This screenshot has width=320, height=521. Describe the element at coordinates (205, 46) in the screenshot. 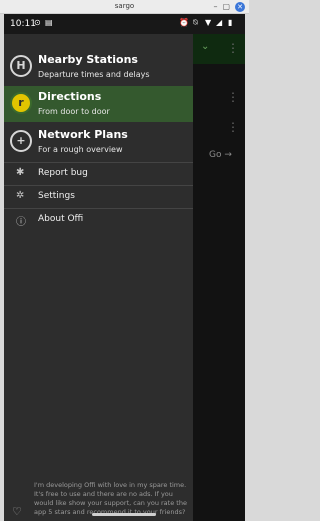

I see `chevron-down-icon: ⌄` at that location.